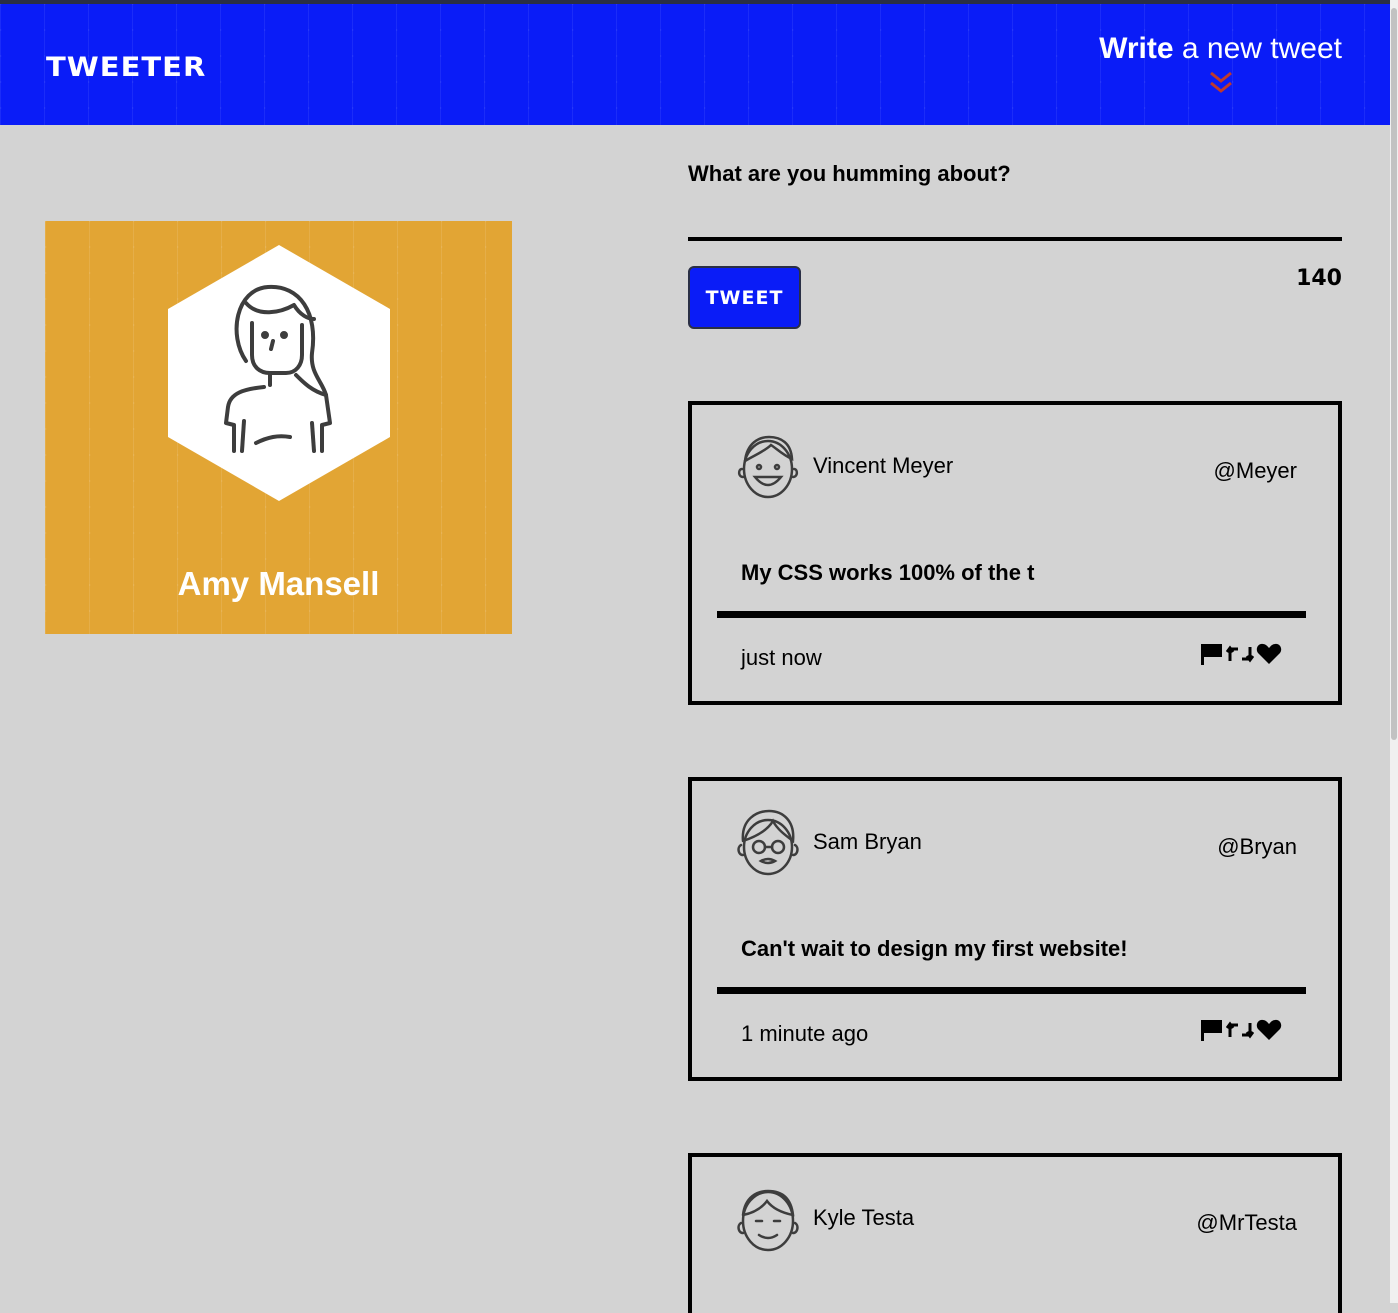 The width and height of the screenshot is (1398, 1313). Describe the element at coordinates (1257, 48) in the screenshot. I see `compose-toggle-rest: a new tweet` at that location.